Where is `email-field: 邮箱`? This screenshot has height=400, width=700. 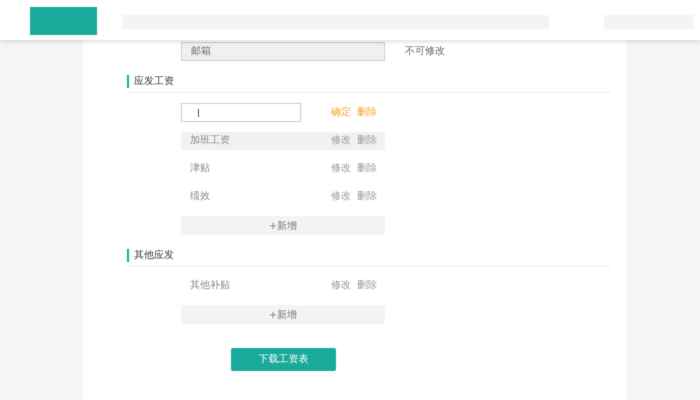
email-field: 邮箱 is located at coordinates (283, 51).